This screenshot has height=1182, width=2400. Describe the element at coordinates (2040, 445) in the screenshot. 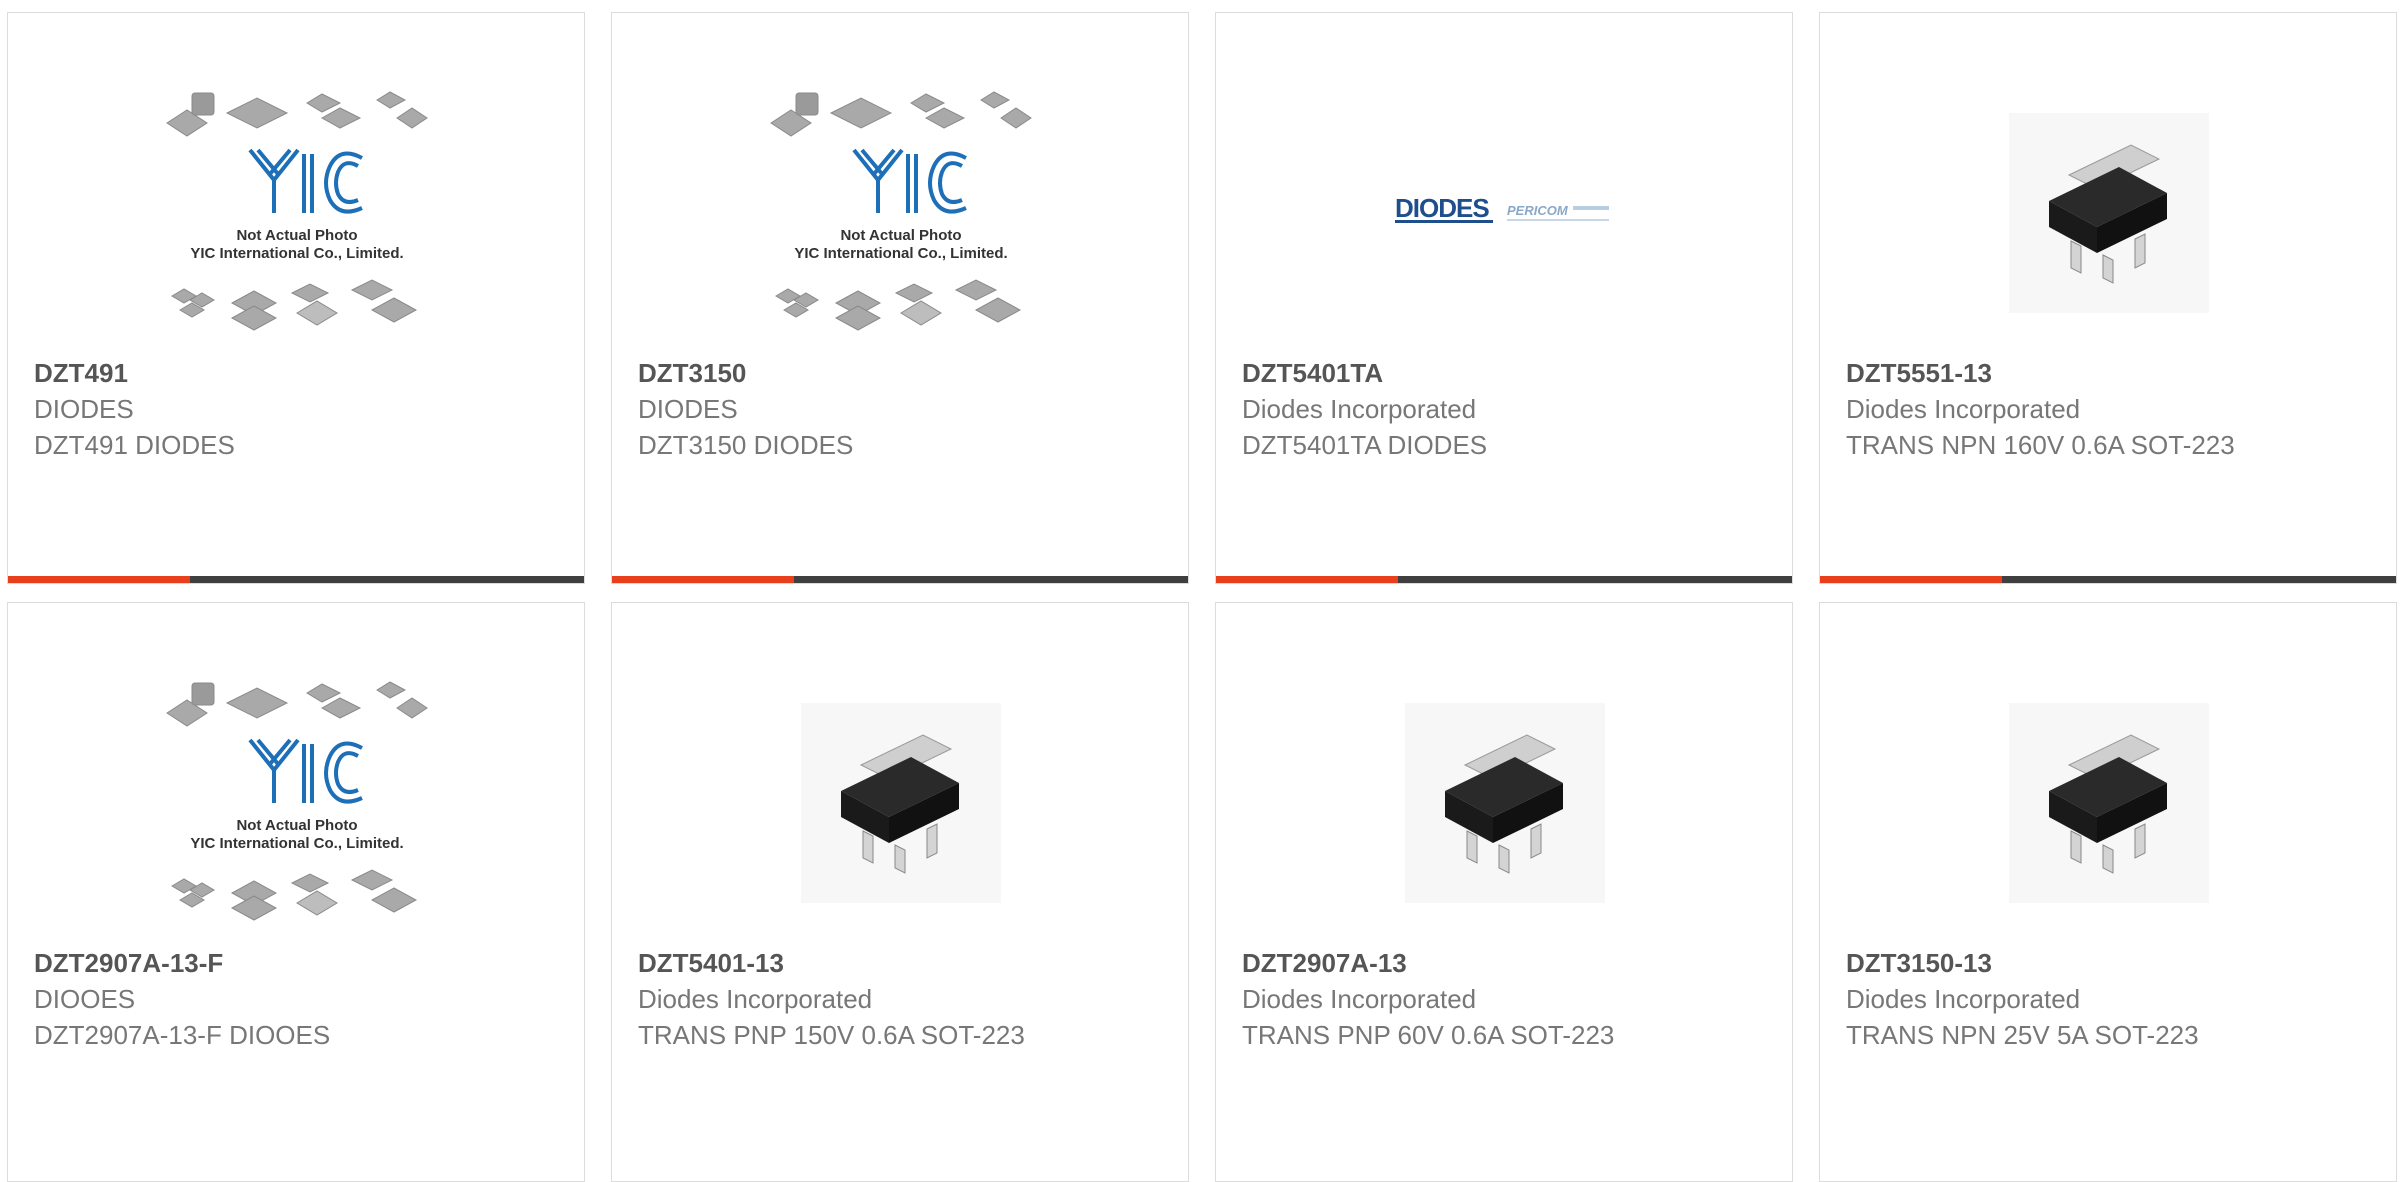

I see `product-description: TRANS NPN 160V 0.6A SOT-223` at that location.